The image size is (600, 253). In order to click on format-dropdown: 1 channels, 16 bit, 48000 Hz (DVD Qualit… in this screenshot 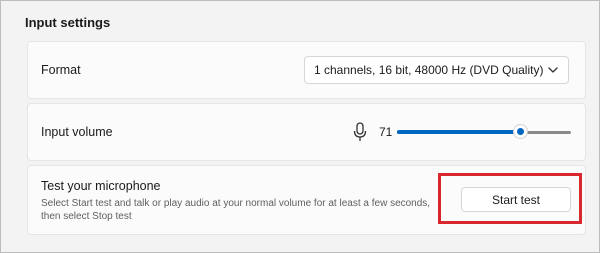, I will do `click(436, 70)`.